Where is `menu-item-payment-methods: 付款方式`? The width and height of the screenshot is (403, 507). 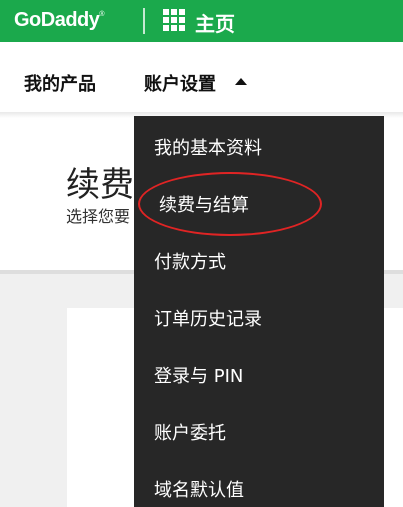 menu-item-payment-methods: 付款方式 is located at coordinates (190, 261).